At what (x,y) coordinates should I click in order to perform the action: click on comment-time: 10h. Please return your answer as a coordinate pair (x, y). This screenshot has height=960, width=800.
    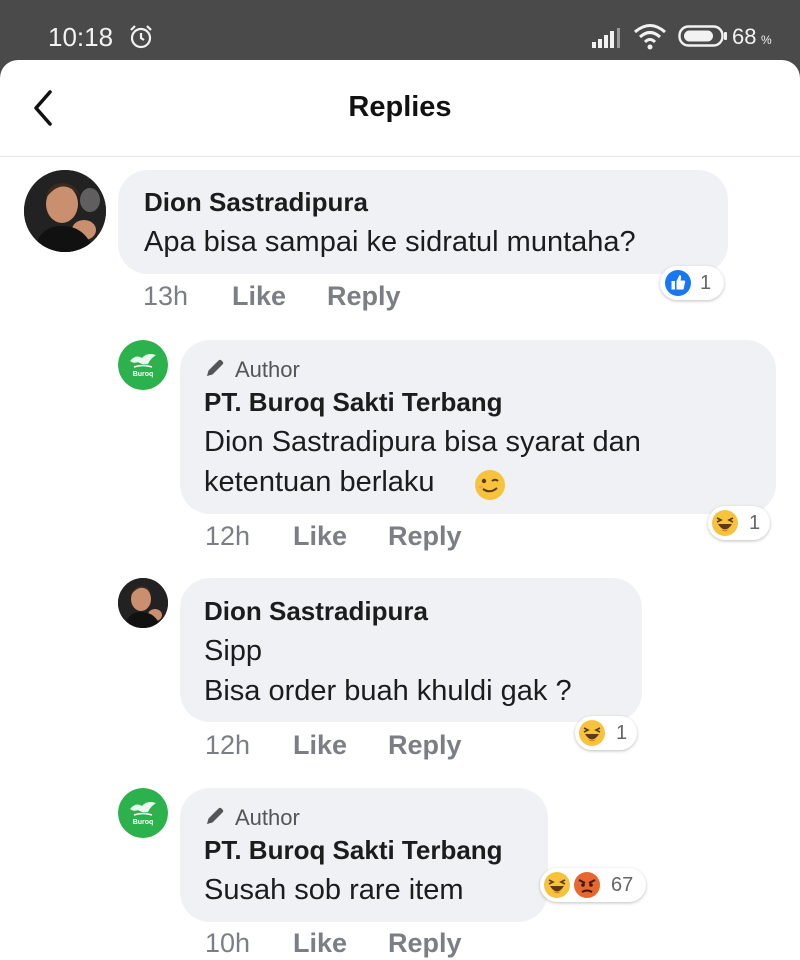
    Looking at the image, I should click on (228, 943).